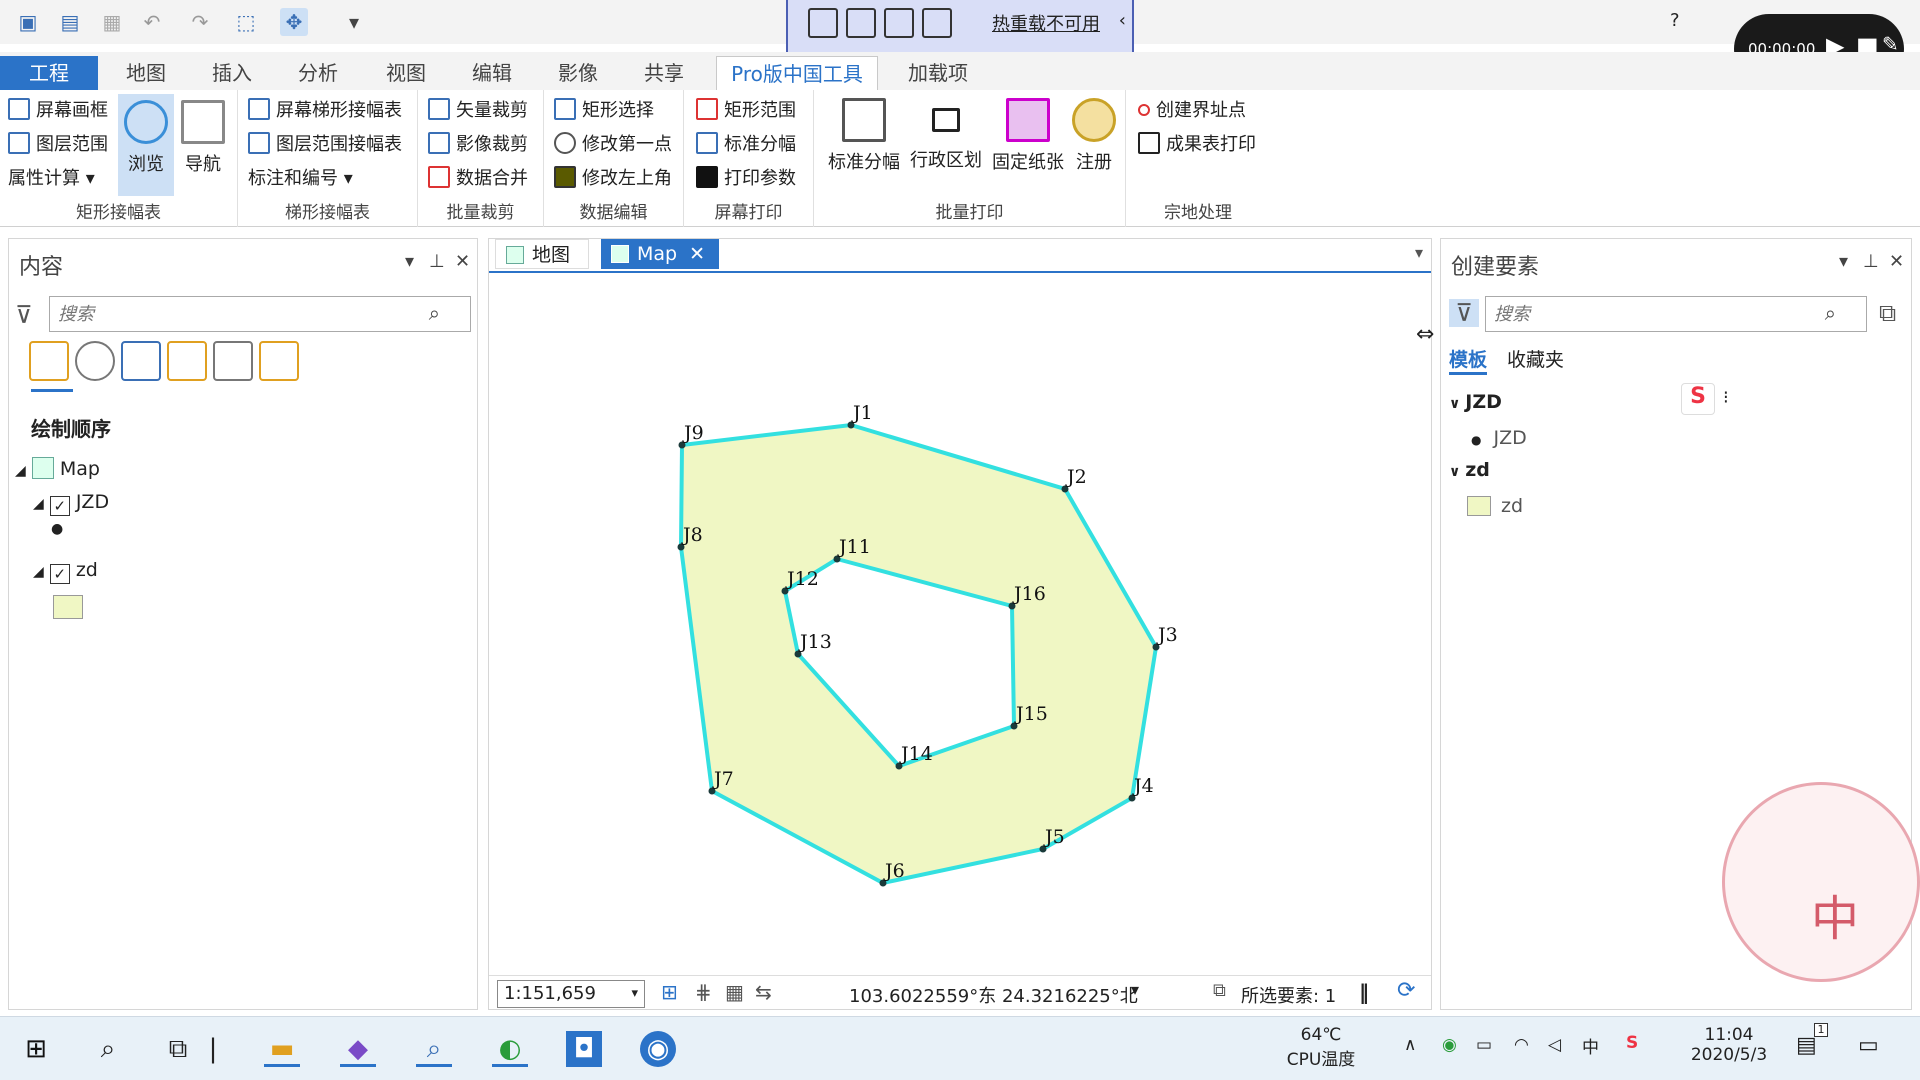 This screenshot has width=1920, height=1080. What do you see at coordinates (613, 179) in the screenshot?
I see `modify-upper-left-button: 修改左上角` at bounding box center [613, 179].